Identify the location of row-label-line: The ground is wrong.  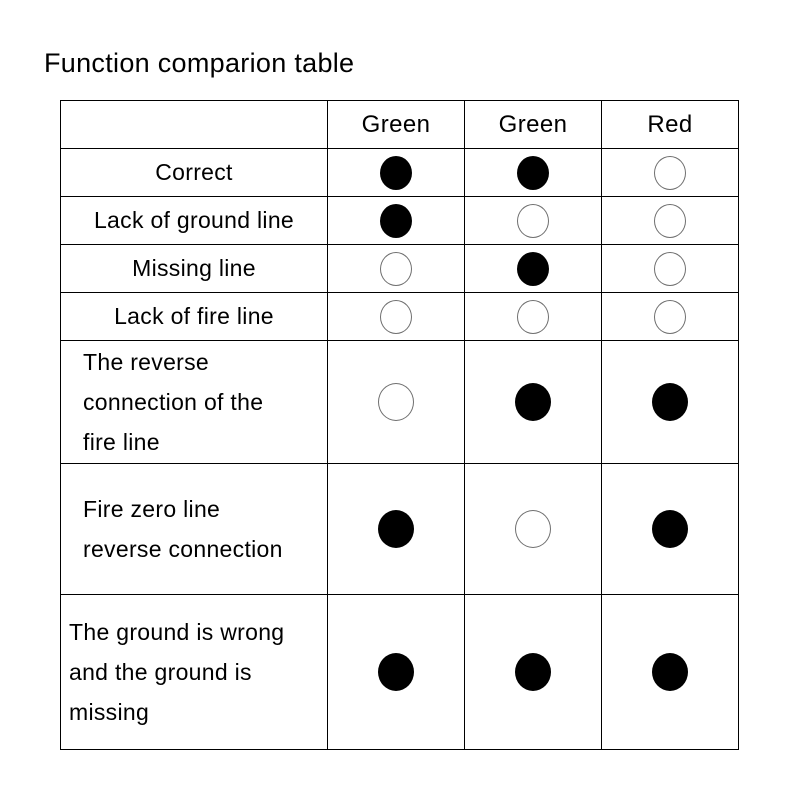
(177, 632).